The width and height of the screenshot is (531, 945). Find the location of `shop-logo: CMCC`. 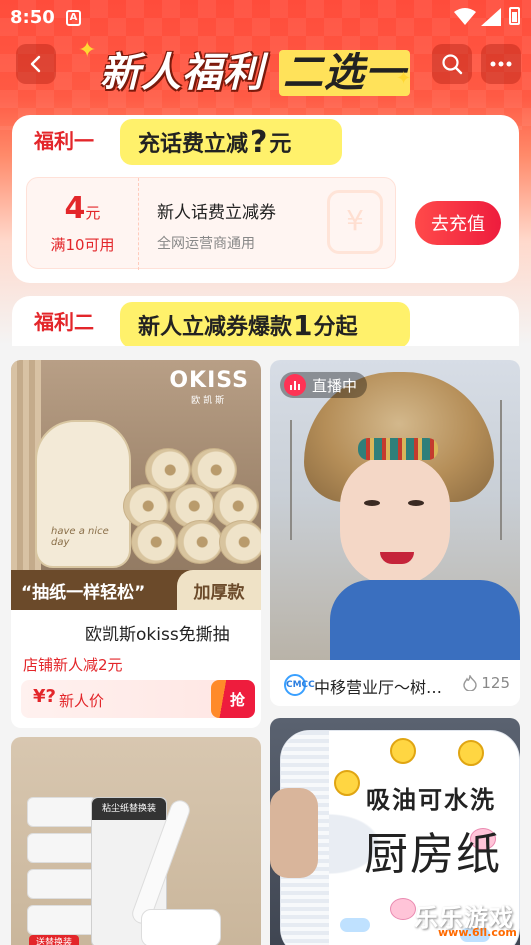

shop-logo: CMCC is located at coordinates (299, 685).